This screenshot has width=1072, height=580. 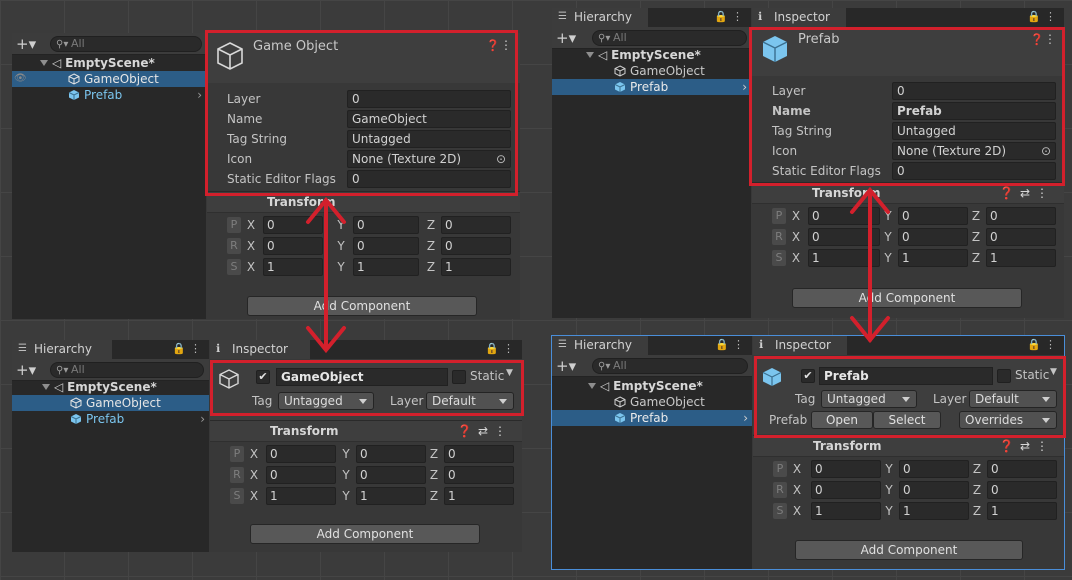 I want to click on y-axis-label: Y, so click(x=888, y=216).